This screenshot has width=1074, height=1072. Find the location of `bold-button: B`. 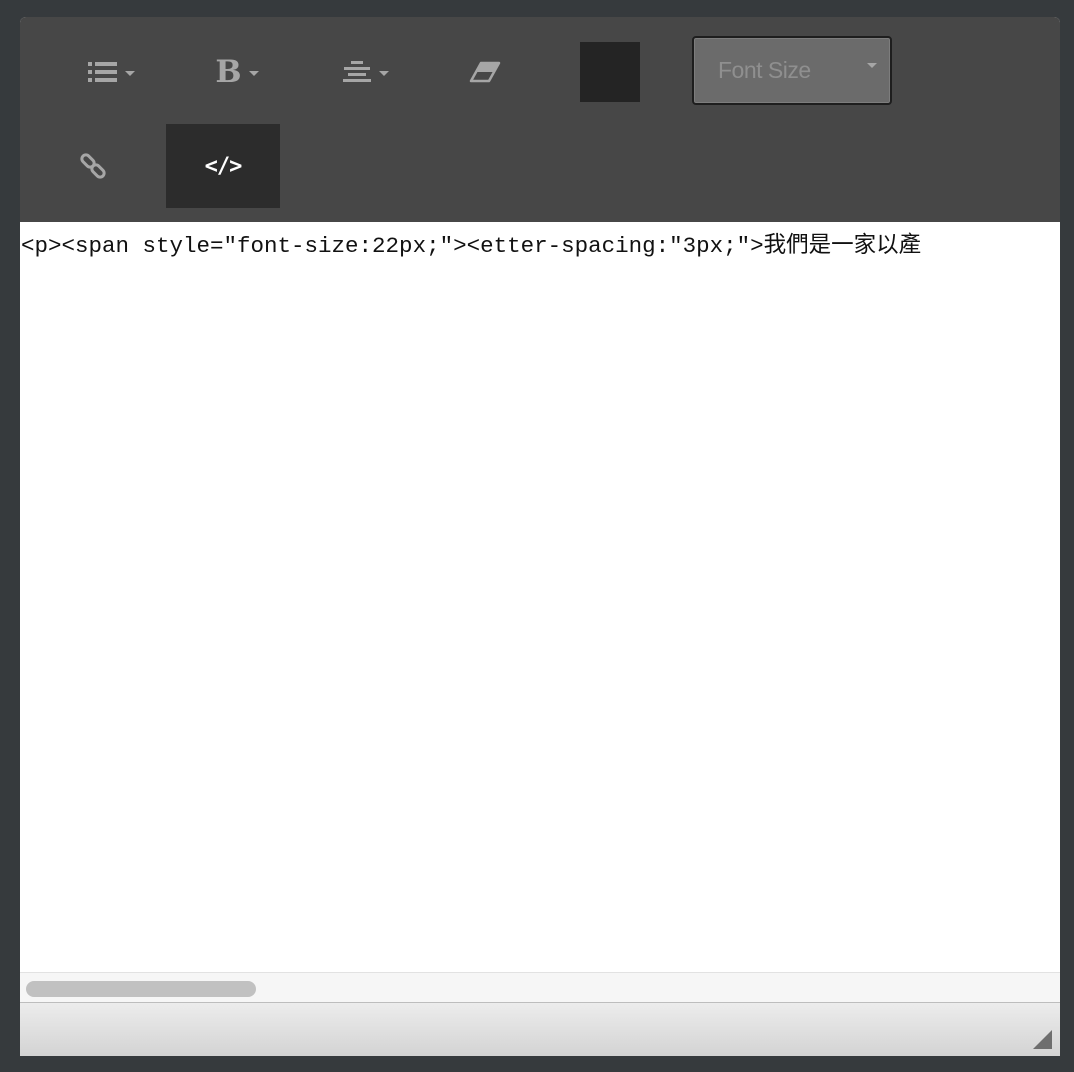

bold-button: B is located at coordinates (237, 72).